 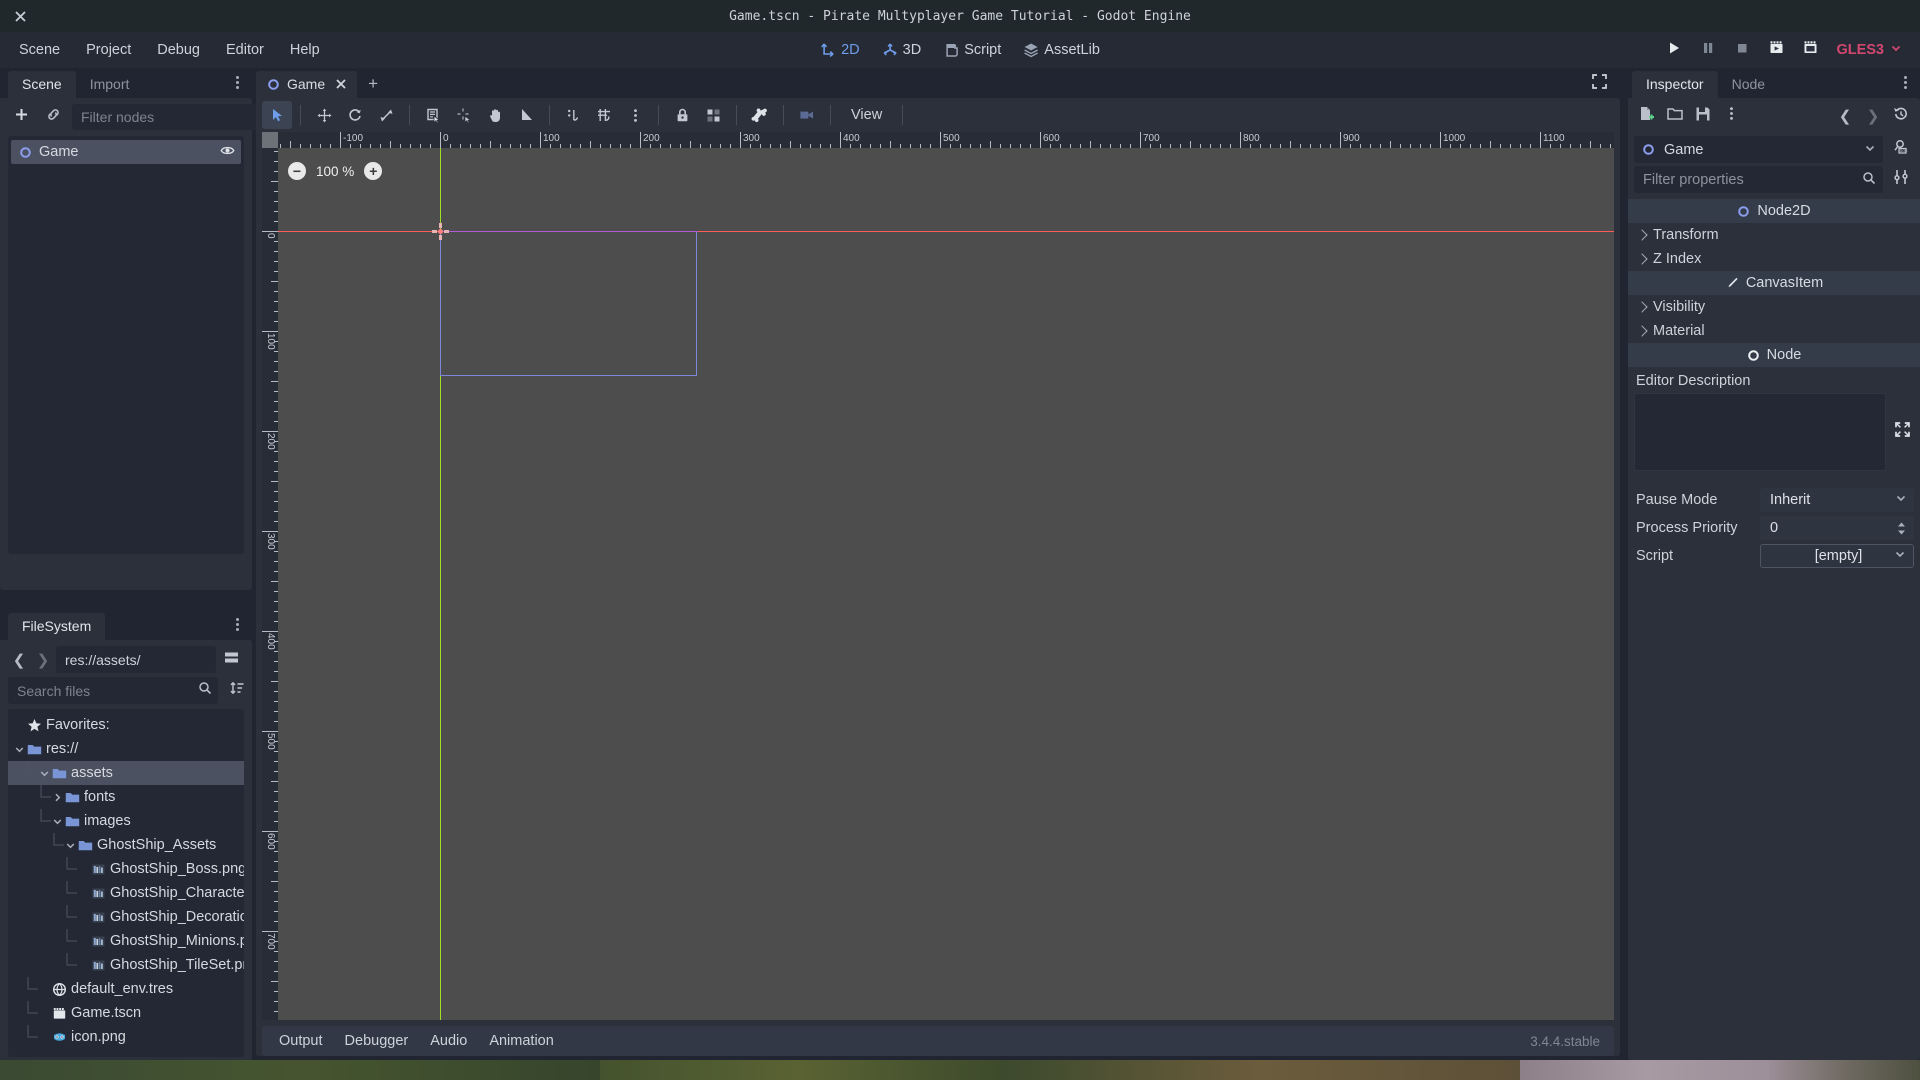 I want to click on filesystem-tree-row: Game.tscn, so click(x=126, y=1013).